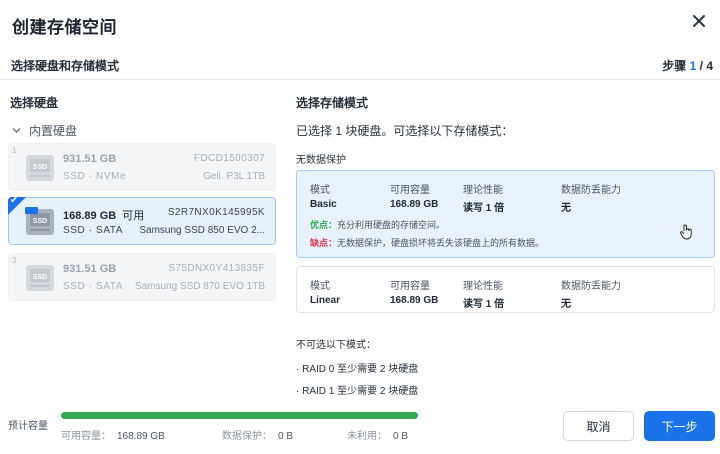 The width and height of the screenshot is (720, 454). What do you see at coordinates (391, 225) in the screenshot?
I see `pros-text: 充分利用硬盘的存储空间。` at bounding box center [391, 225].